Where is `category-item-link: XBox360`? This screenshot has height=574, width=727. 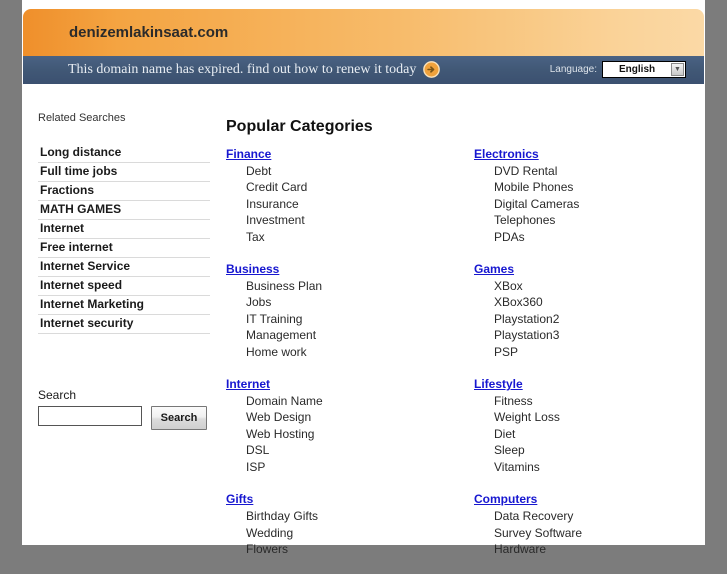 category-item-link: XBox360 is located at coordinates (580, 302).